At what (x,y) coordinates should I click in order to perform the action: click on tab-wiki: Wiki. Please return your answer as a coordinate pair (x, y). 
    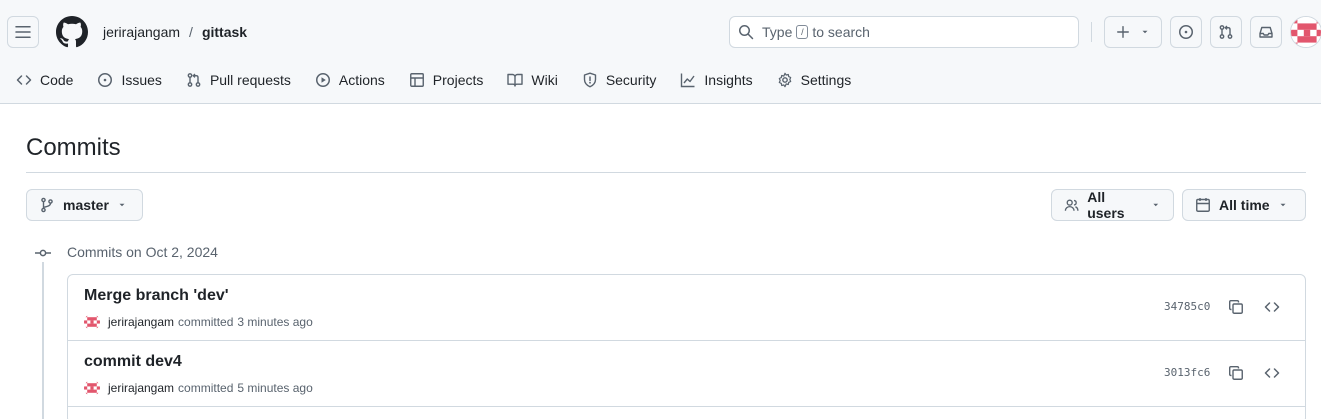
    Looking at the image, I should click on (532, 80).